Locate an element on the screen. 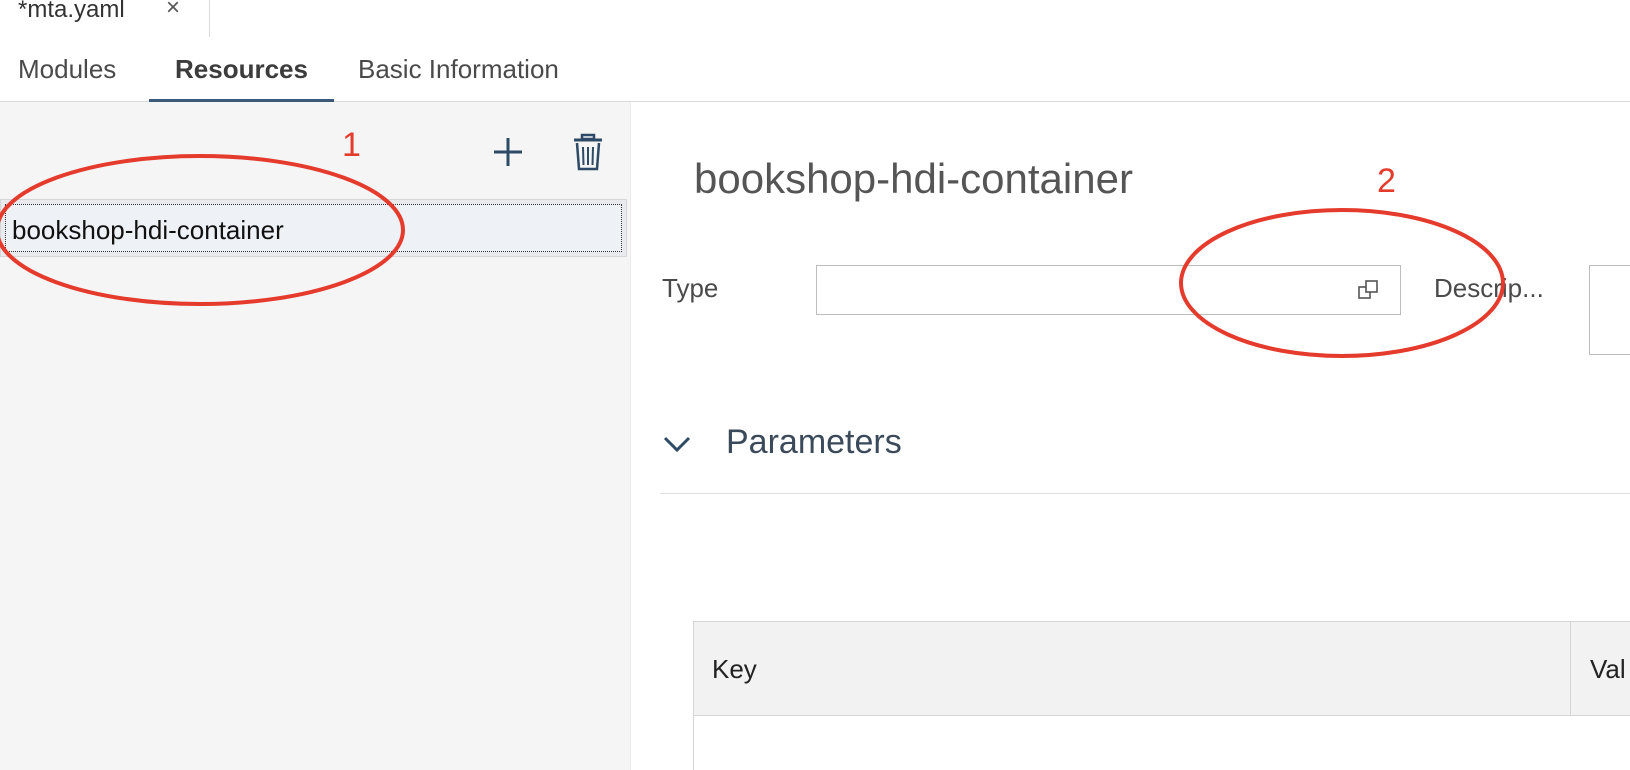  add-resource-button is located at coordinates (508, 152).